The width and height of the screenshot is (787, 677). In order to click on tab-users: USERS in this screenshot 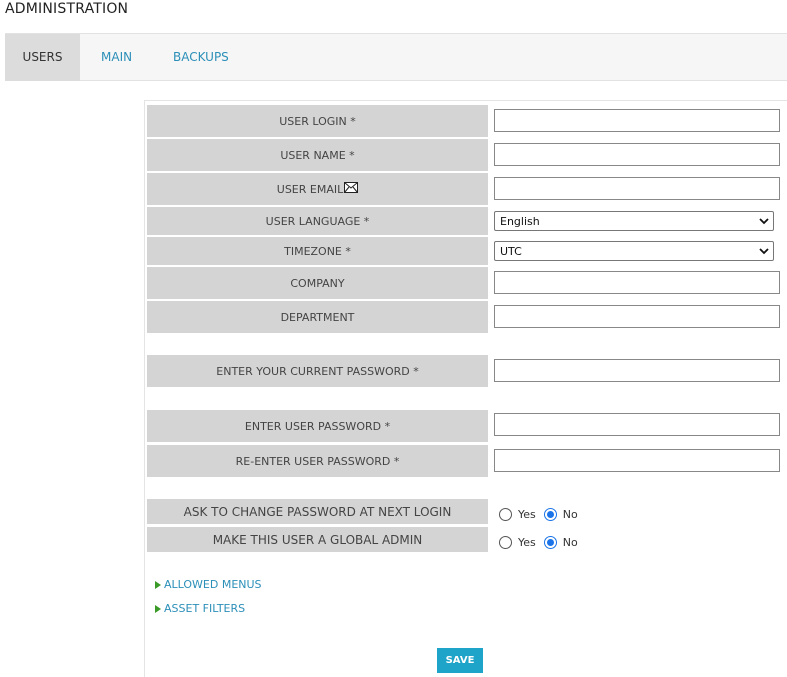, I will do `click(42, 57)`.